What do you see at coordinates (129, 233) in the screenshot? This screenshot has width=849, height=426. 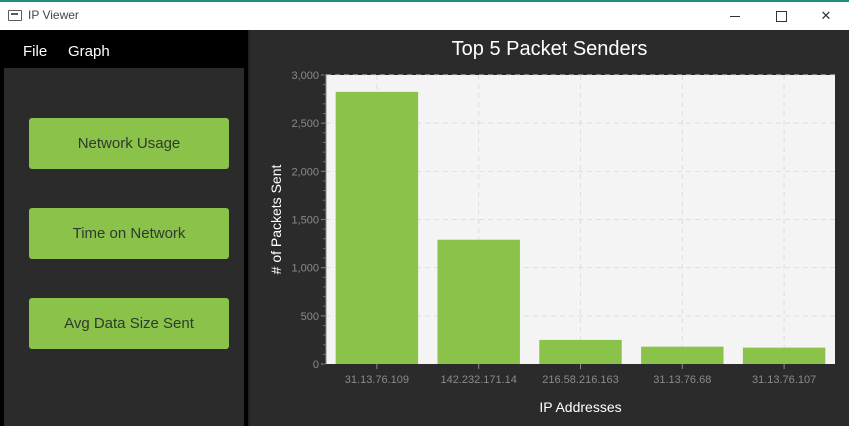 I see `time-on-network-button: Time on Network` at bounding box center [129, 233].